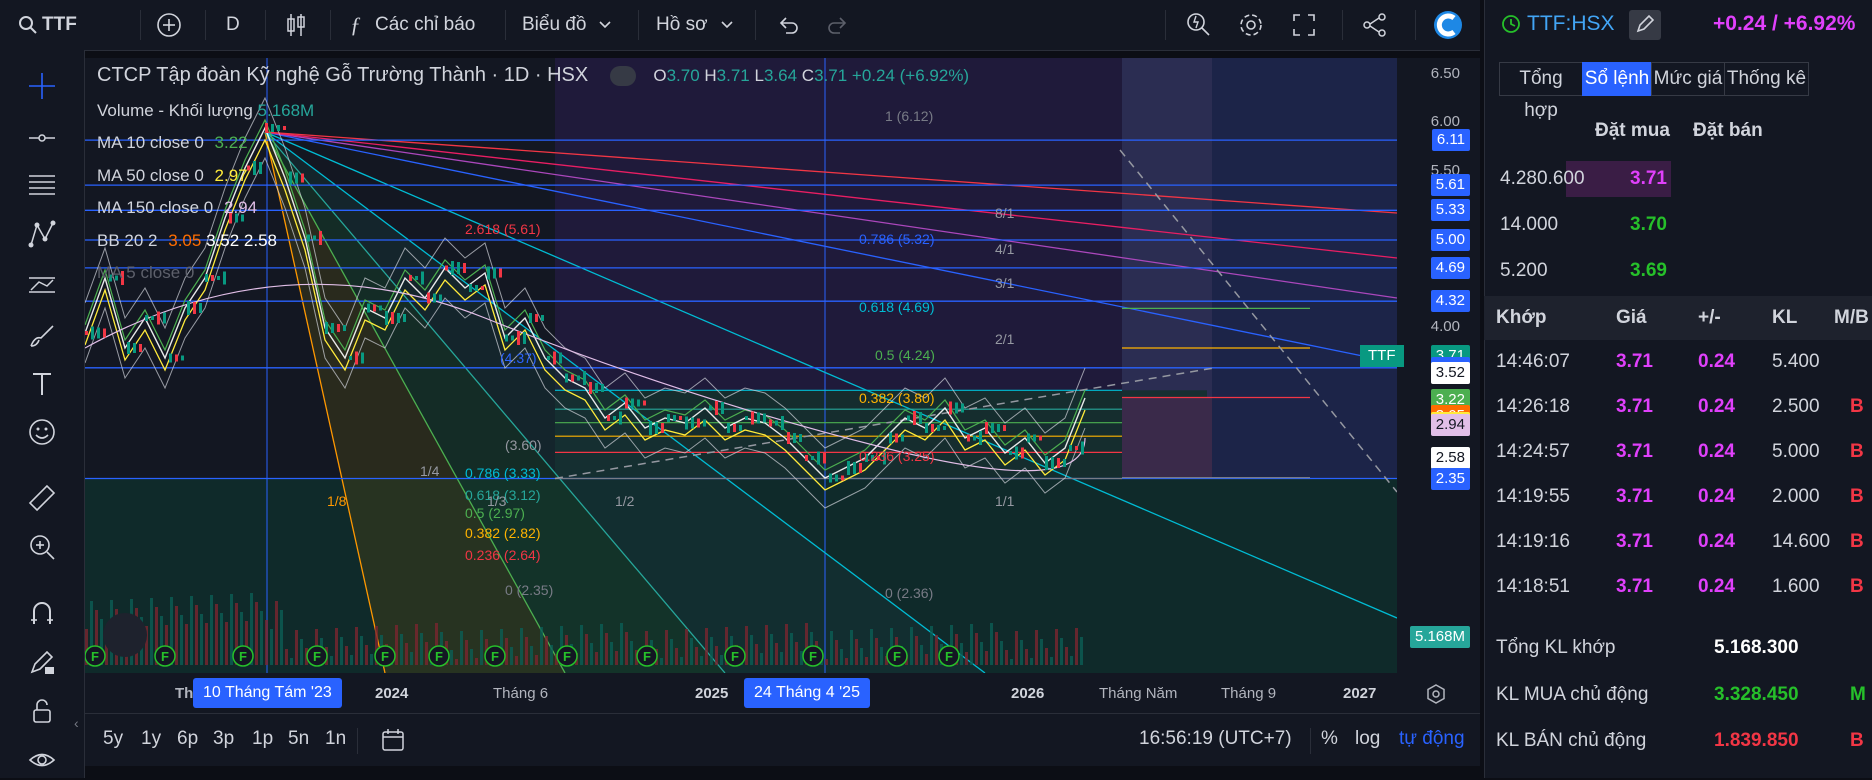 The image size is (1872, 780). What do you see at coordinates (1645, 25) in the screenshot?
I see `edit-symbol-button` at bounding box center [1645, 25].